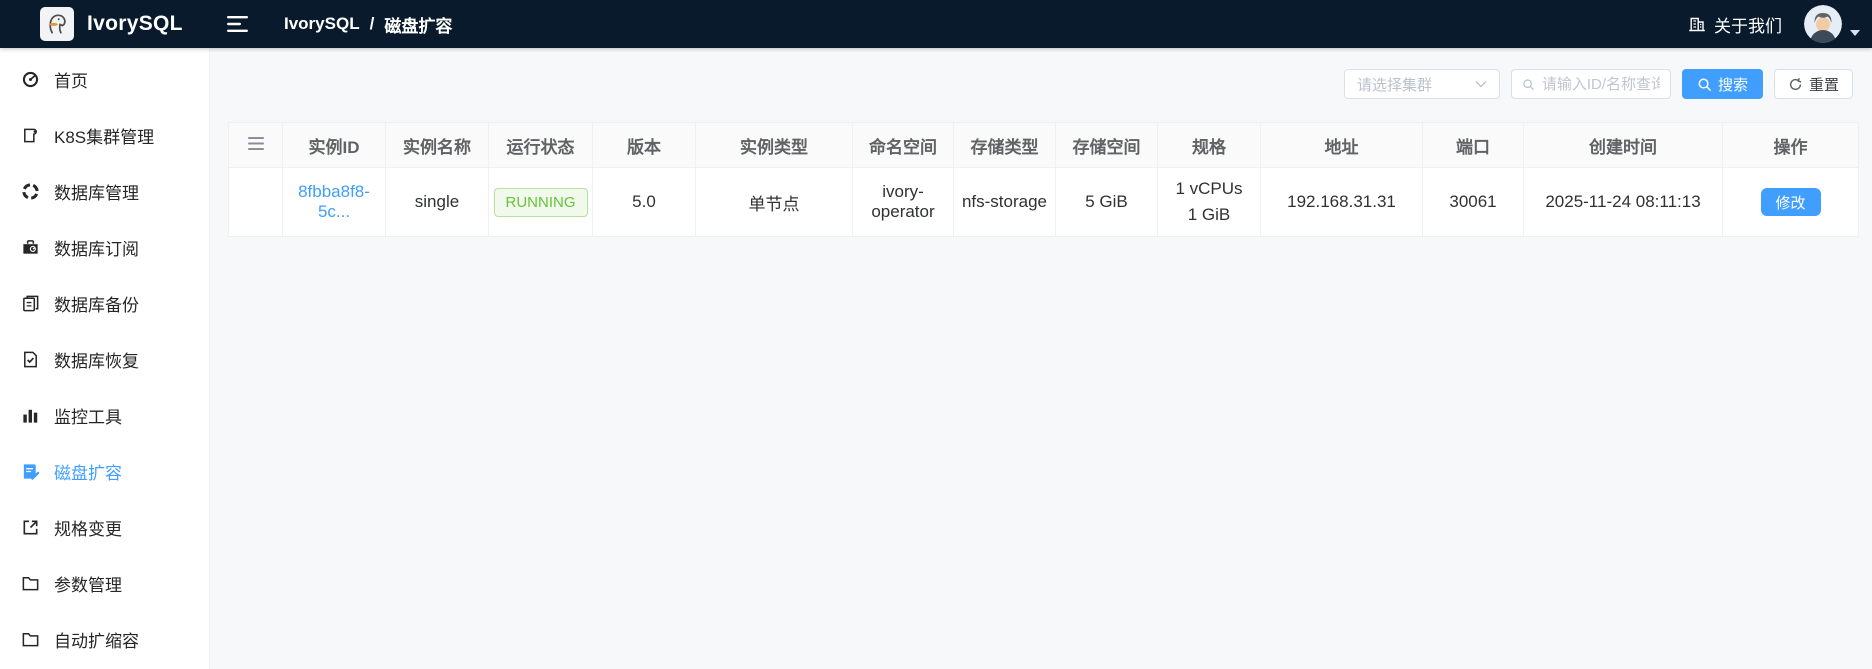  I want to click on sidebar-item-label: 首页, so click(71, 81).